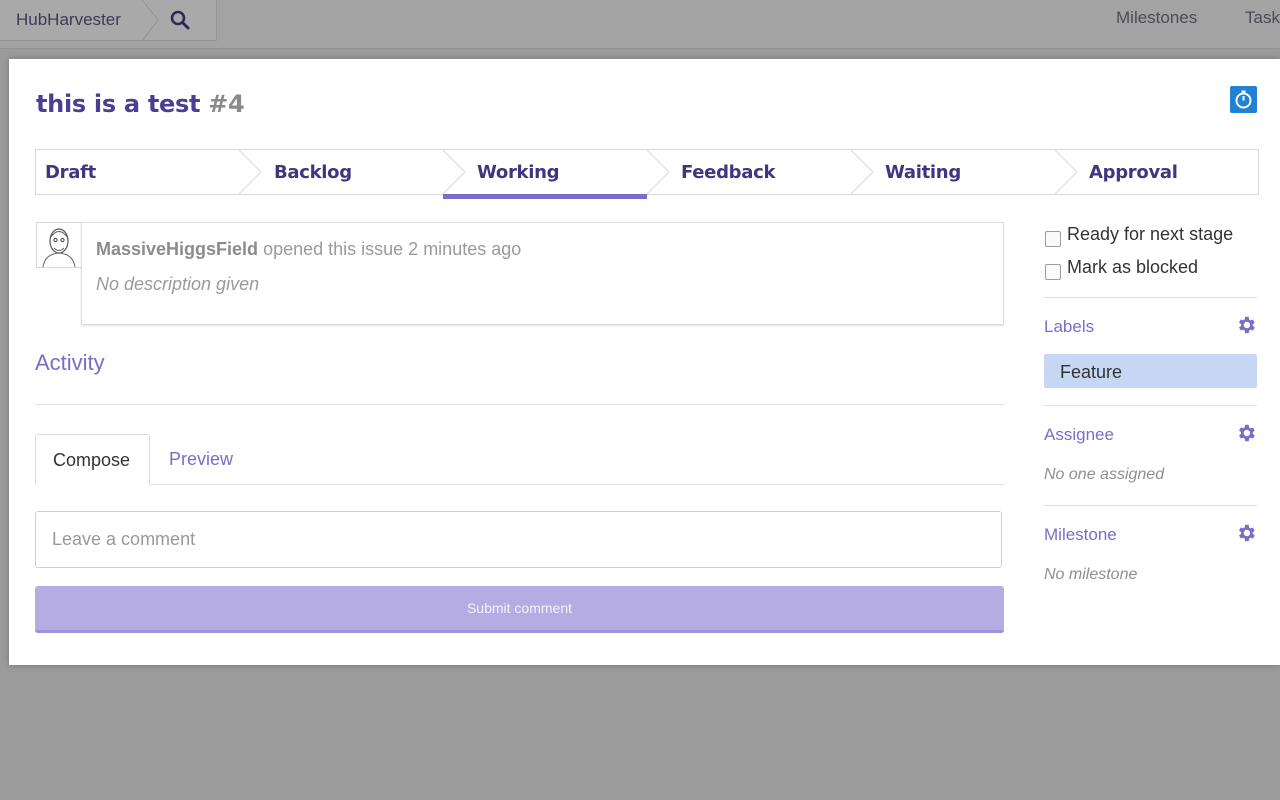  What do you see at coordinates (201, 459) in the screenshot?
I see `tab-preview: Preview` at bounding box center [201, 459].